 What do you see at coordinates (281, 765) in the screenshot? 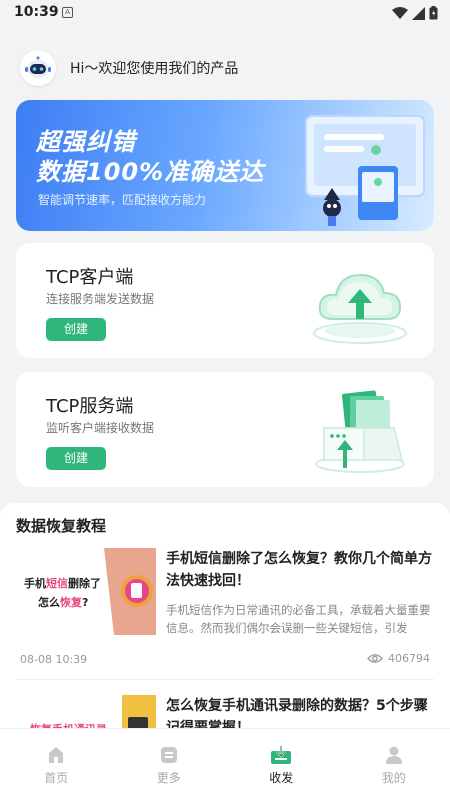
I see `tab-transfer: 收发` at bounding box center [281, 765].